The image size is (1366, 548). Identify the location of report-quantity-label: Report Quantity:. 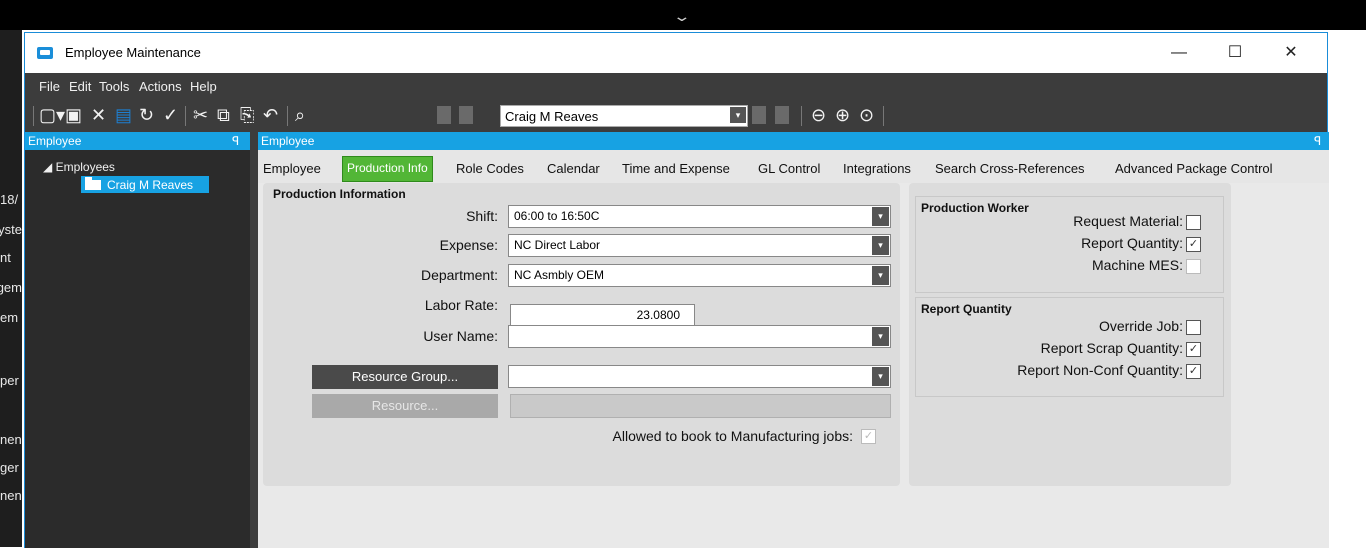
(1132, 243).